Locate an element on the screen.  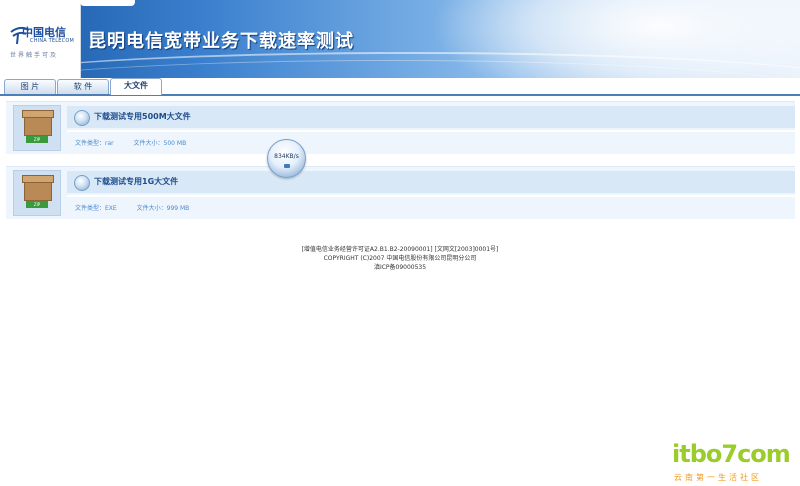
watermark-text: itbo7com is located at coordinates (731, 454).